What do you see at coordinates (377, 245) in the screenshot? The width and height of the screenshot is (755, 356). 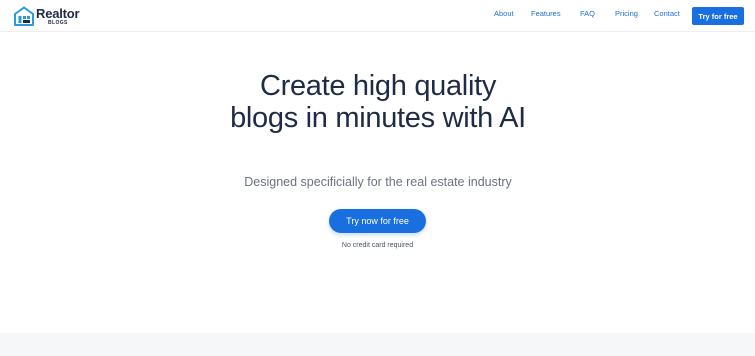 I see `no-credit-card-note: No credit card required` at bounding box center [377, 245].